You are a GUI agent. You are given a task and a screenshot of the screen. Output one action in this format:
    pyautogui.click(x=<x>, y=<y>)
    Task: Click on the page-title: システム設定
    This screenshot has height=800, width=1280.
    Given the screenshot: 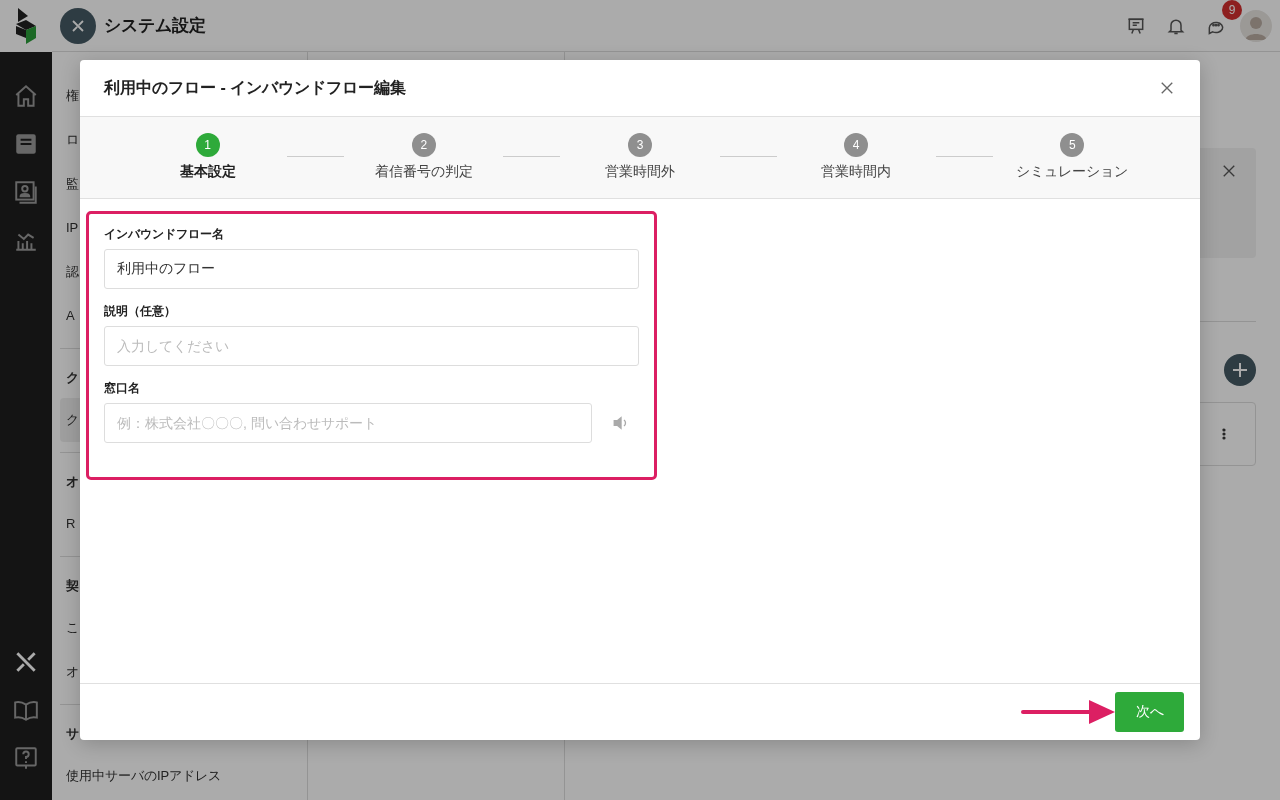 What is the action you would take?
    pyautogui.click(x=155, y=26)
    